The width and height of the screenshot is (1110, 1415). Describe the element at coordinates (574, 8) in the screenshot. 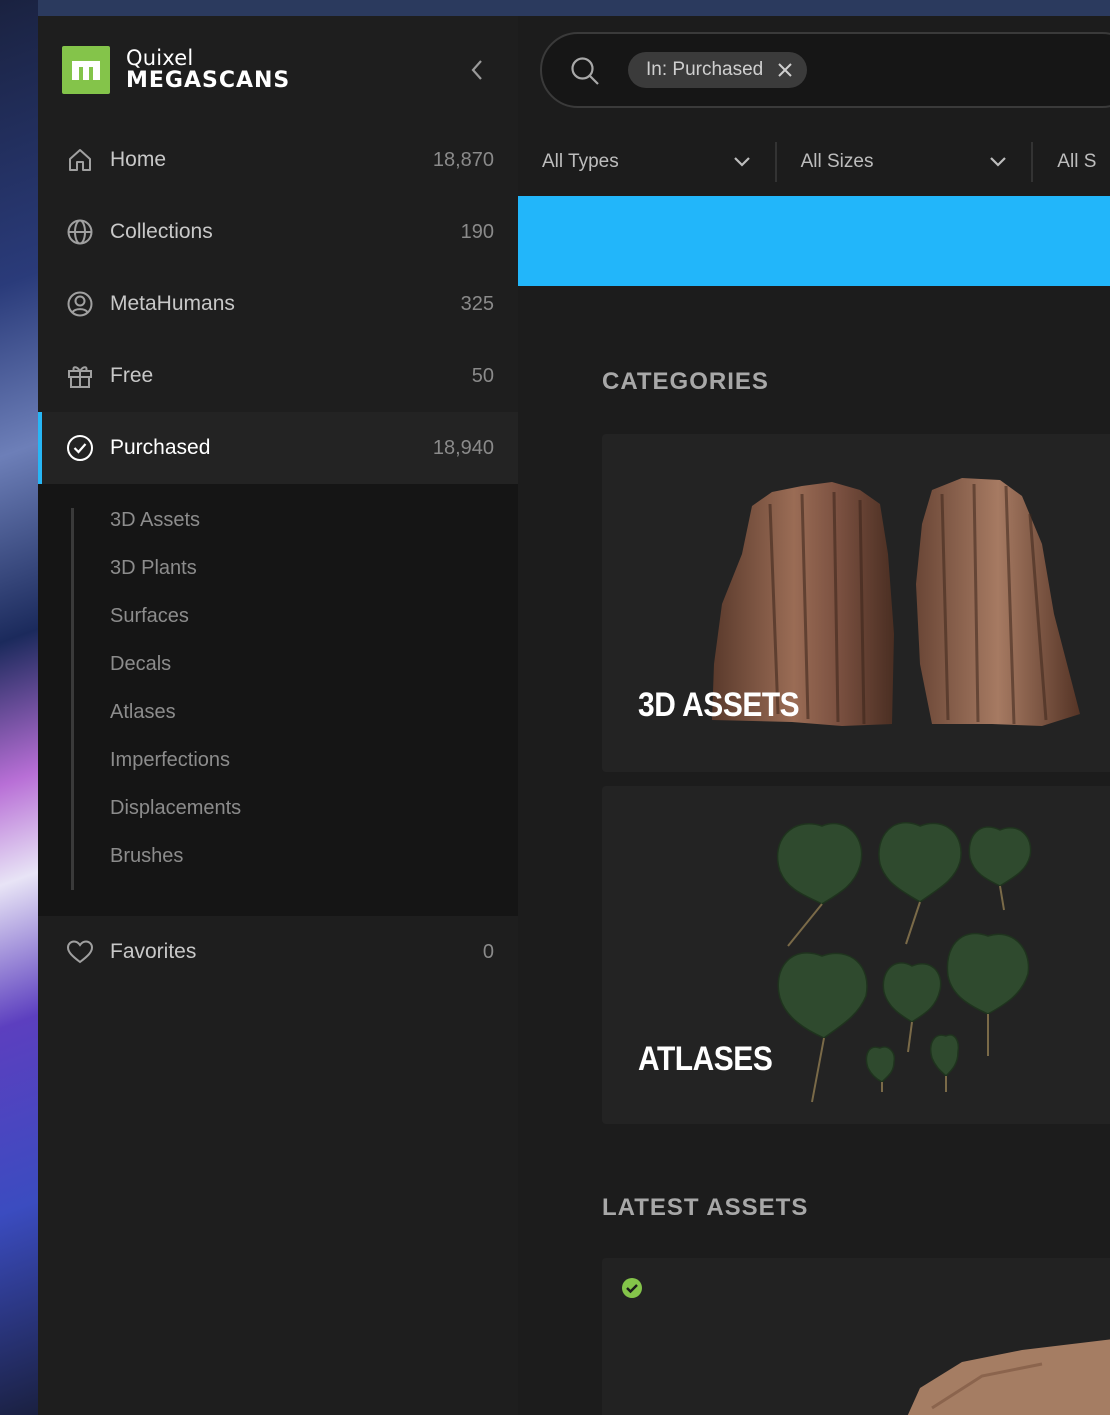

I see `window-top-bar` at that location.